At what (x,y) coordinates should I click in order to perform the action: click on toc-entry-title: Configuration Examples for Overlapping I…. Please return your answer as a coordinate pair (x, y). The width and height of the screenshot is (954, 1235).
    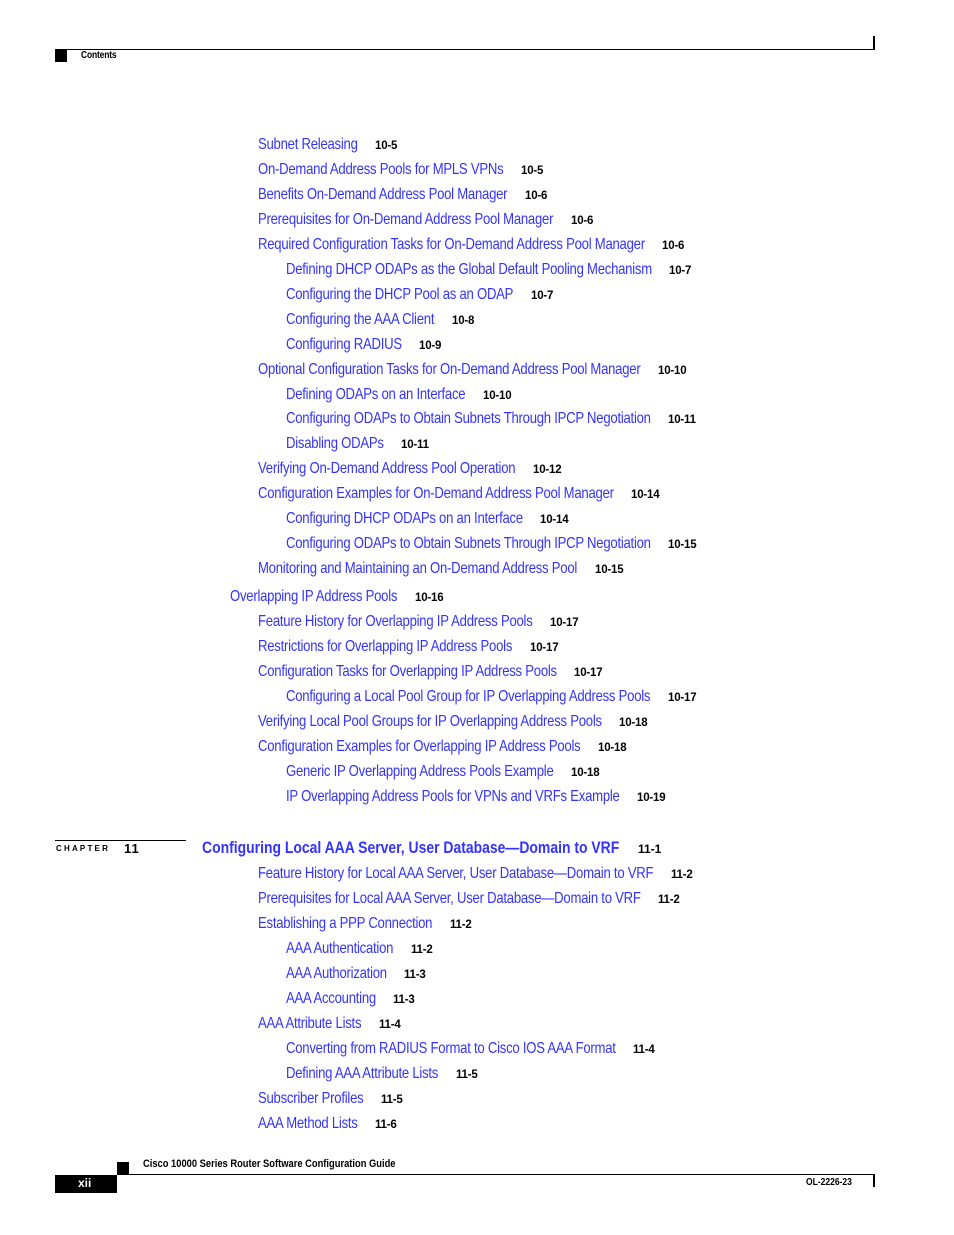
    Looking at the image, I should click on (419, 746).